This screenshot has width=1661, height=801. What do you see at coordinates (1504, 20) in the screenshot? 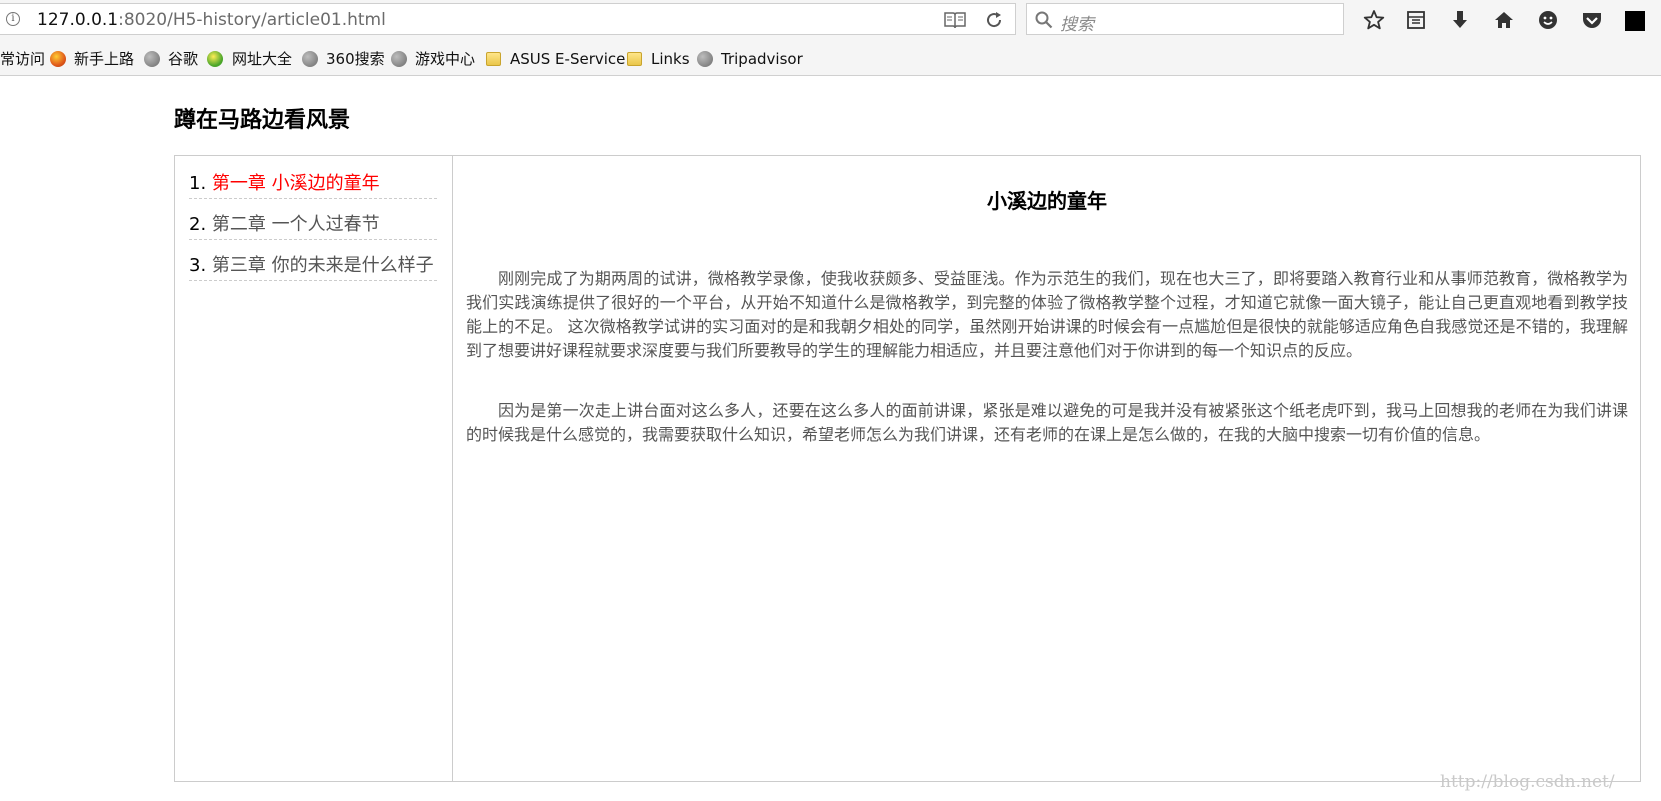
I see `home-icon` at bounding box center [1504, 20].